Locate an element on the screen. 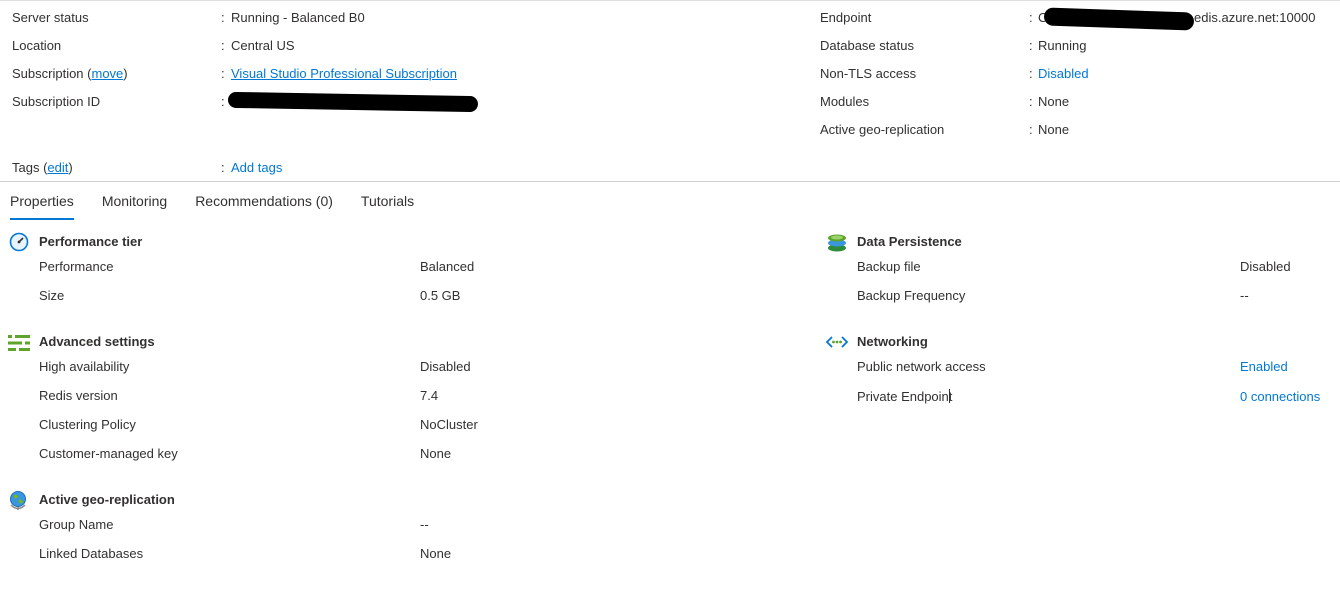  subscription-label: Subscription (move) is located at coordinates (70, 74).